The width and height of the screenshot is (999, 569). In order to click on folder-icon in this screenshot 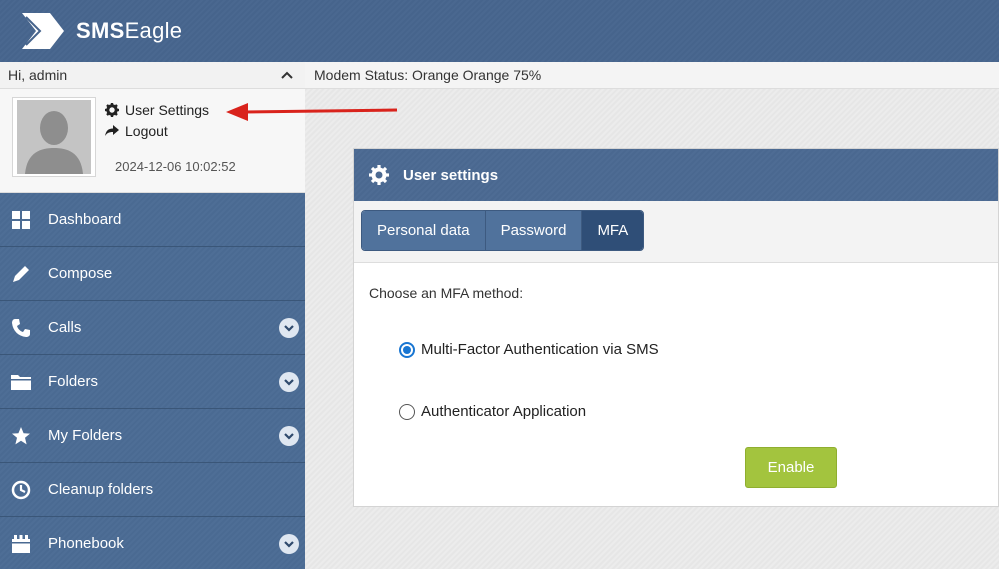, I will do `click(21, 382)`.